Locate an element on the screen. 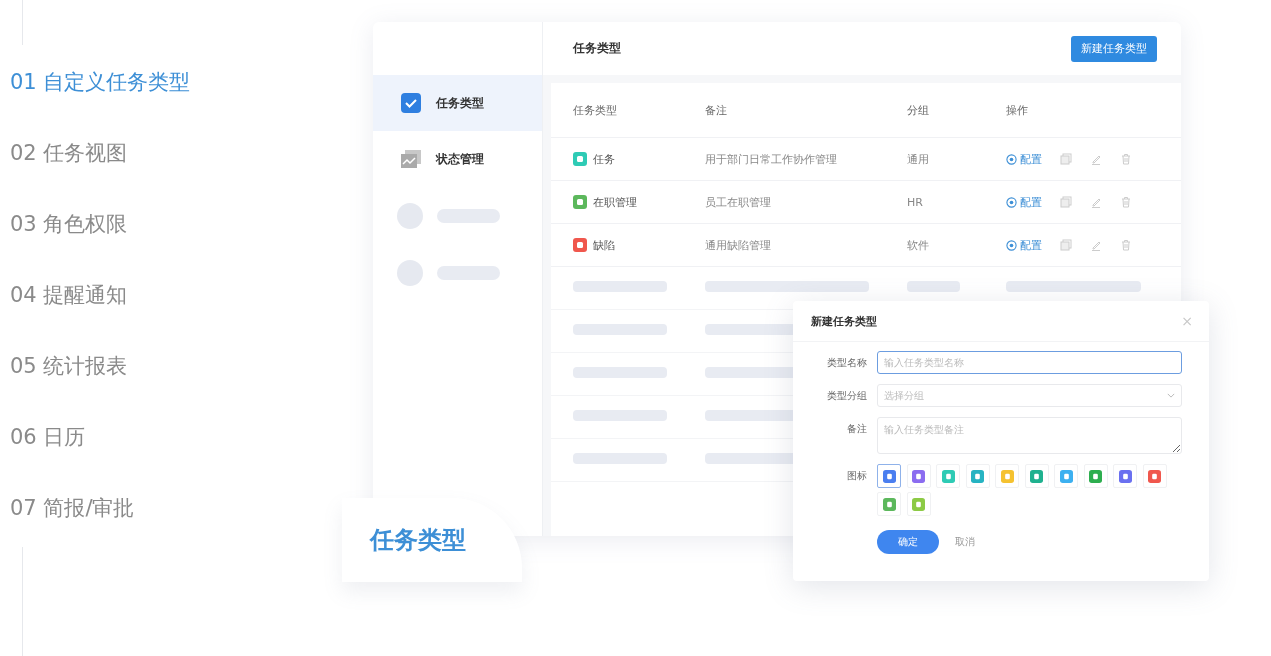  table-cell-text: 软件 is located at coordinates (918, 245).